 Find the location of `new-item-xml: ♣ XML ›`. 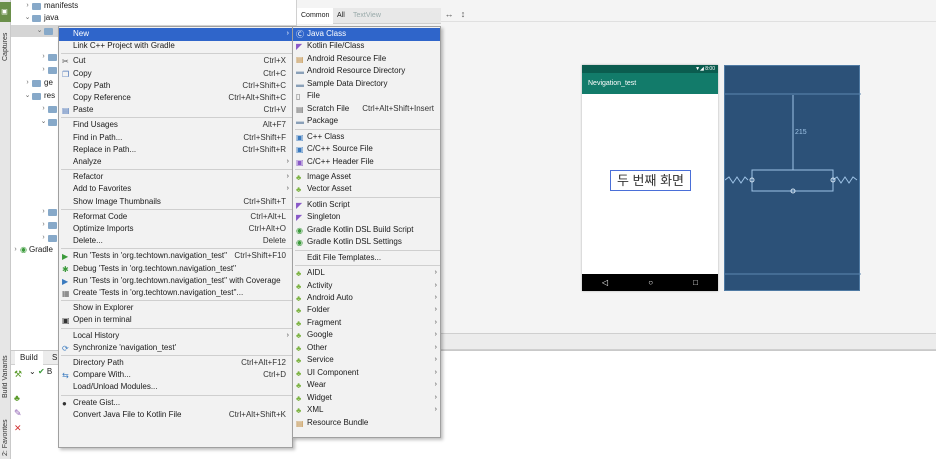

new-item-xml: ♣ XML › is located at coordinates (366, 410).